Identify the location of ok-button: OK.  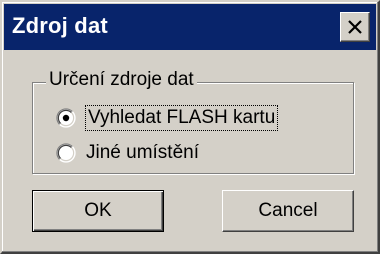
(98, 211).